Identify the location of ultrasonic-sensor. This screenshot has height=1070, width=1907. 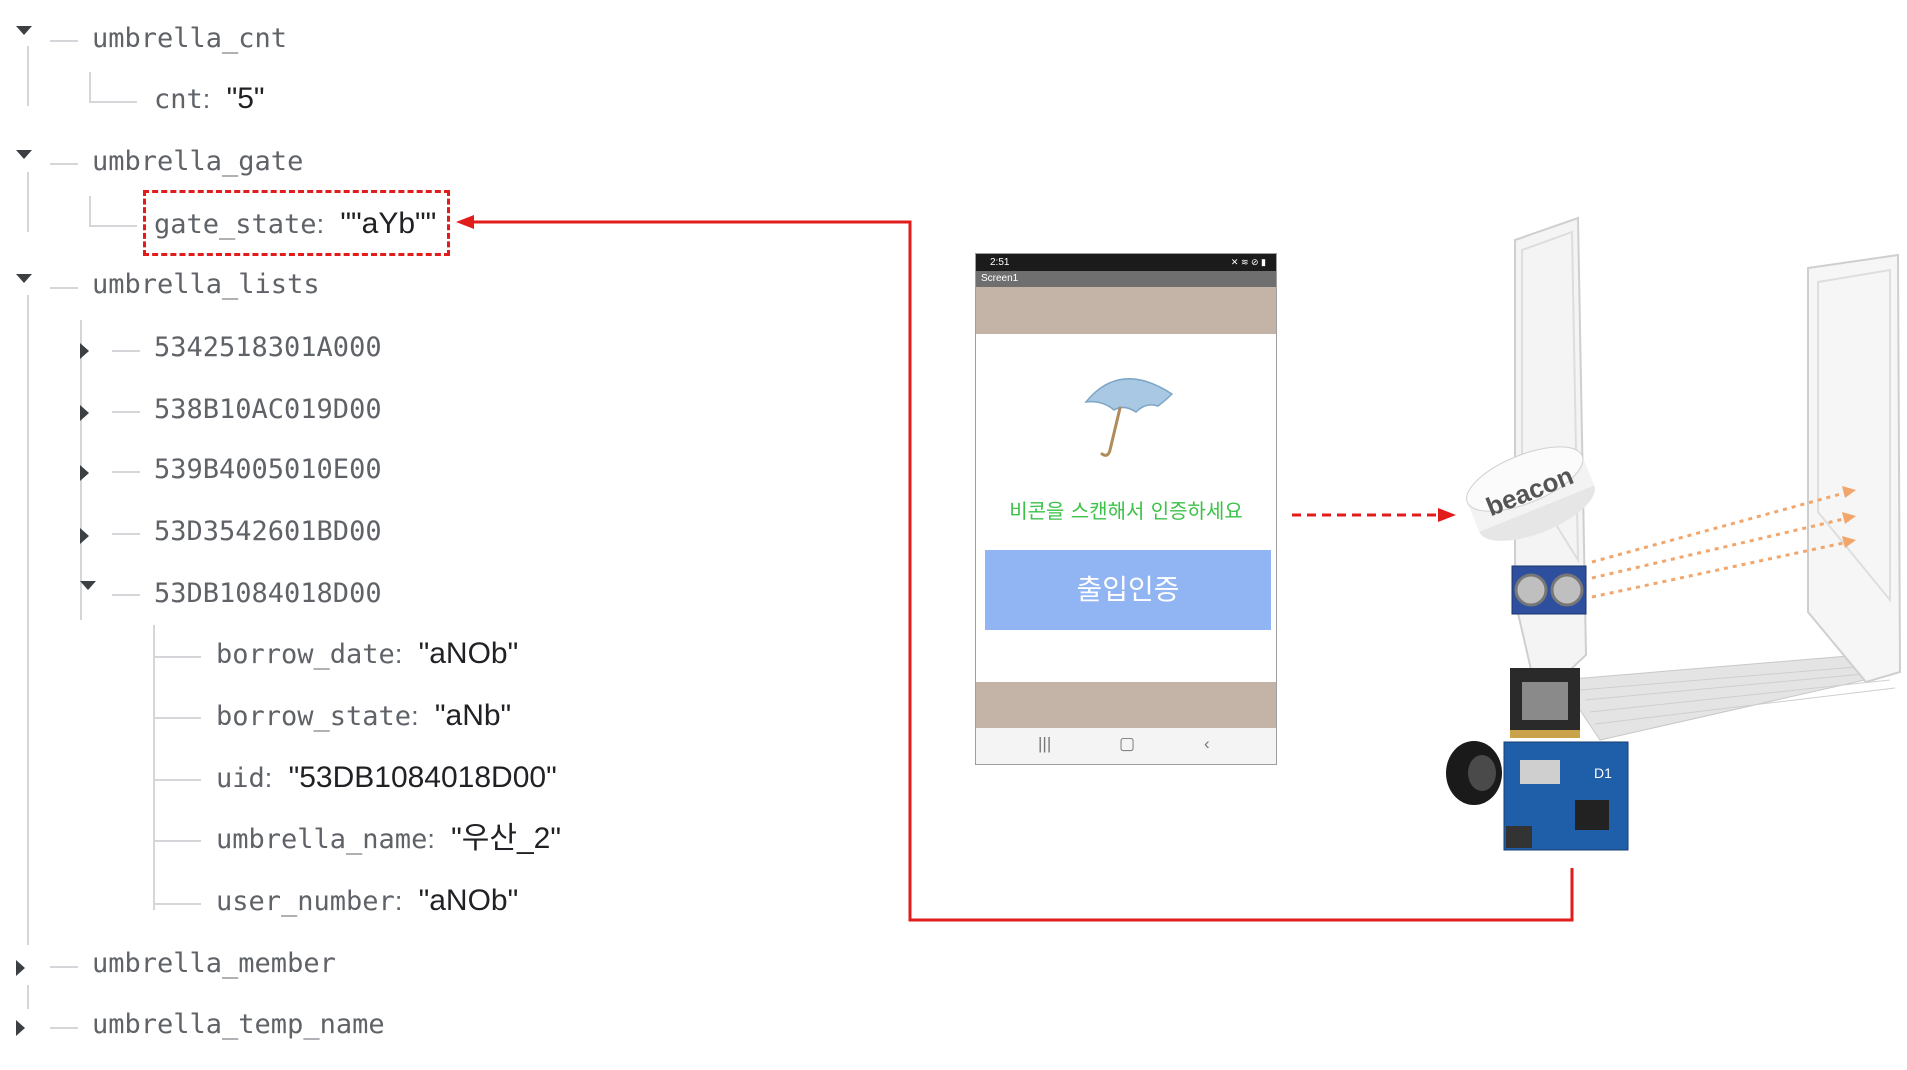
(1549, 590).